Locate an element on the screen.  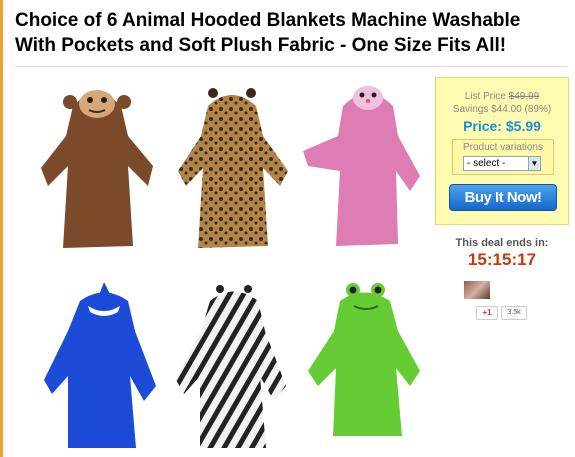
product-image-leopard is located at coordinates (233, 166).